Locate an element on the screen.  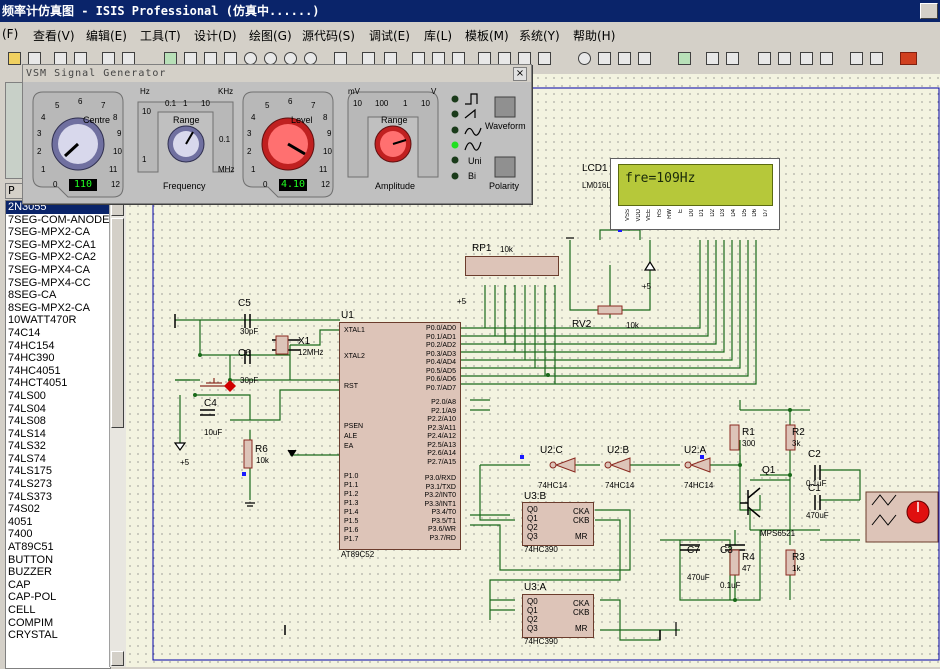
u1-right-pin-label: P0.2/AD2 is located at coordinates (441, 345).